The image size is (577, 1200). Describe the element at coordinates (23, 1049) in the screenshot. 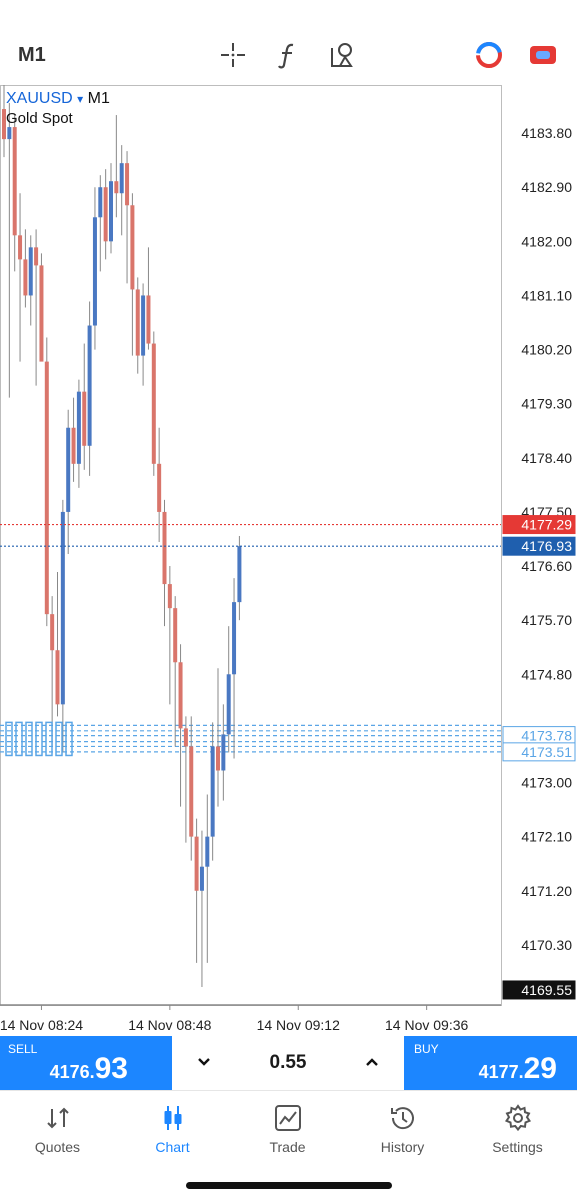

I see `sell-label: SELL` at that location.